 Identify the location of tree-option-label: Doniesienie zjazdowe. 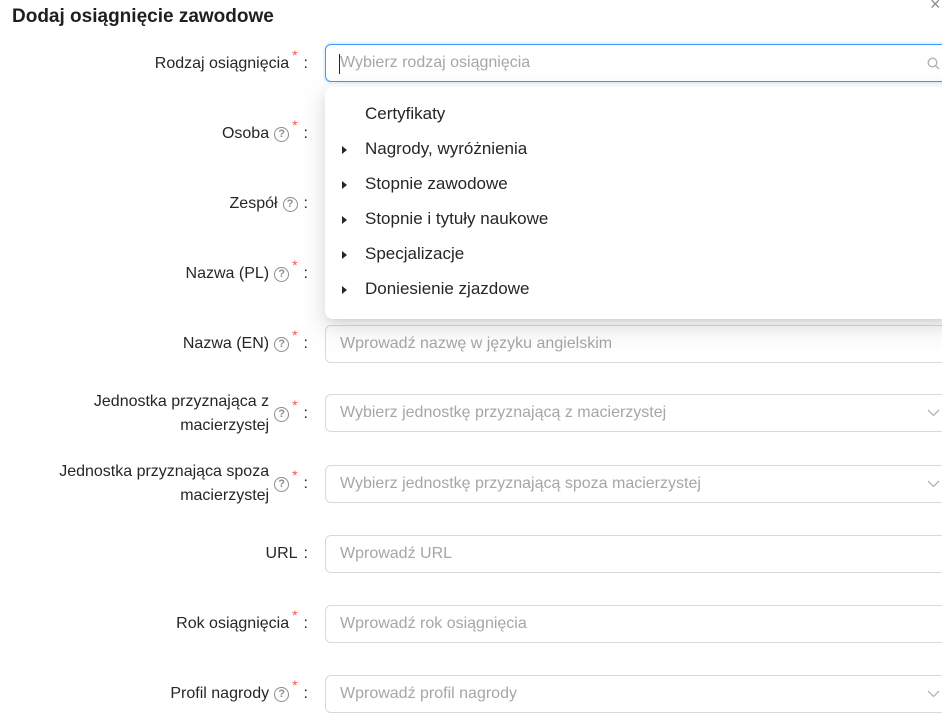
(447, 288).